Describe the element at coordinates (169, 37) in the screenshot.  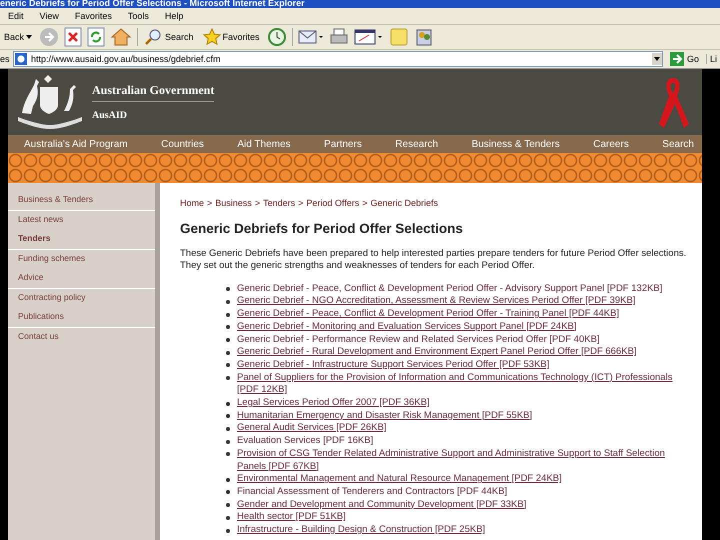
I see `search-button: Search` at that location.